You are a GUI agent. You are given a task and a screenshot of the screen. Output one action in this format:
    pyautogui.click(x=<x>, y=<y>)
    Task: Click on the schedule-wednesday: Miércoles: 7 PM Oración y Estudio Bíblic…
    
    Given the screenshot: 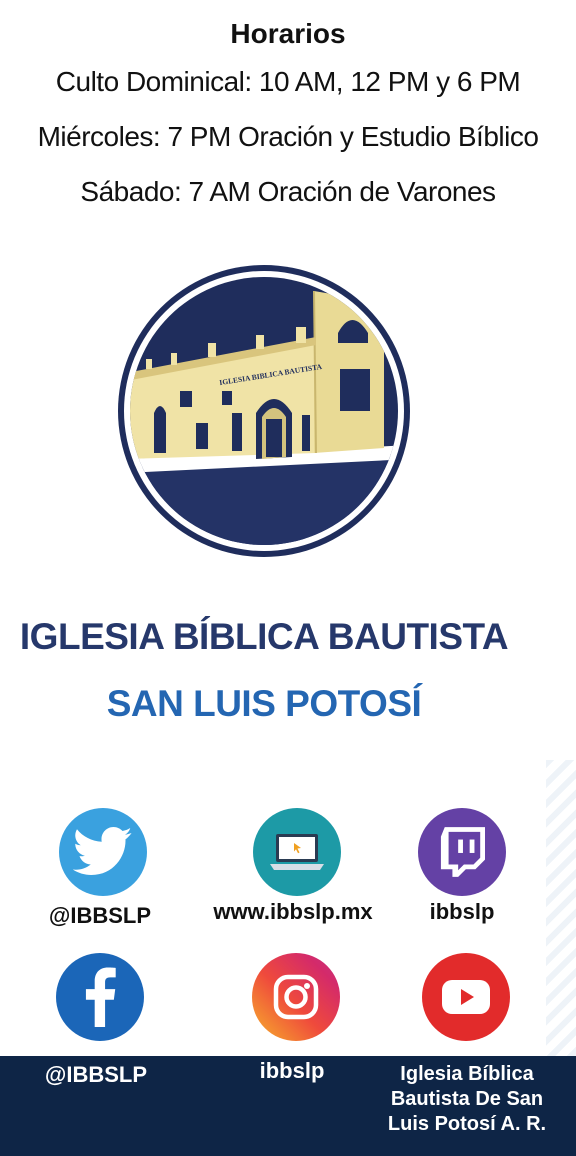 What is the action you would take?
    pyautogui.click(x=288, y=136)
    